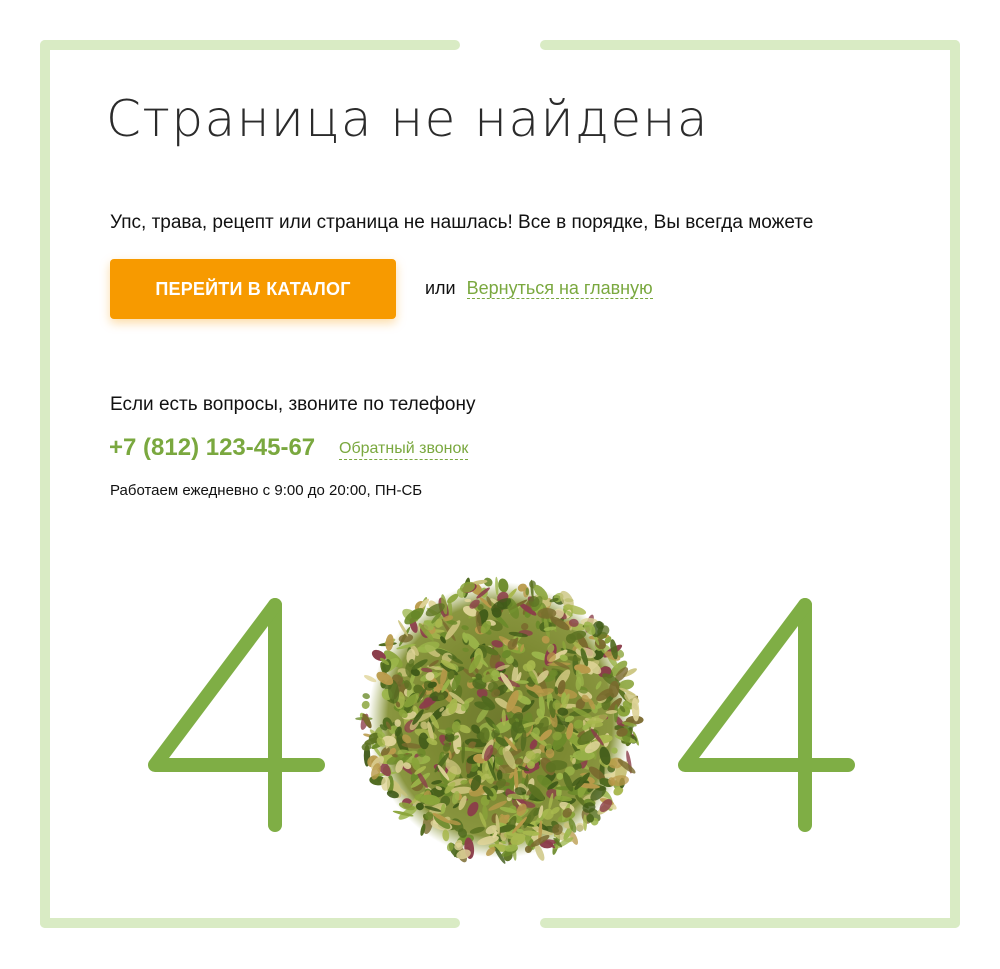 Image resolution: width=1000 pixels, height=969 pixels. Describe the element at coordinates (253, 289) in the screenshot. I see `go-to-catalog-button: ПЕРЕЙТИ В КАТАЛОГ` at that location.